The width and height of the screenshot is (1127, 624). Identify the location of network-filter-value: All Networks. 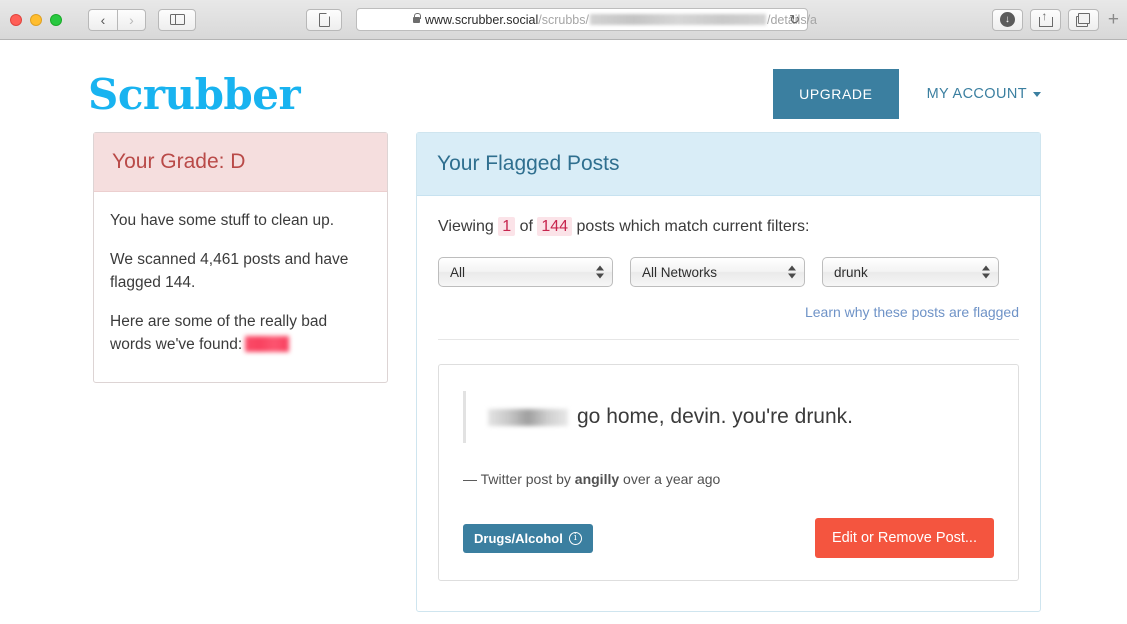
(680, 272).